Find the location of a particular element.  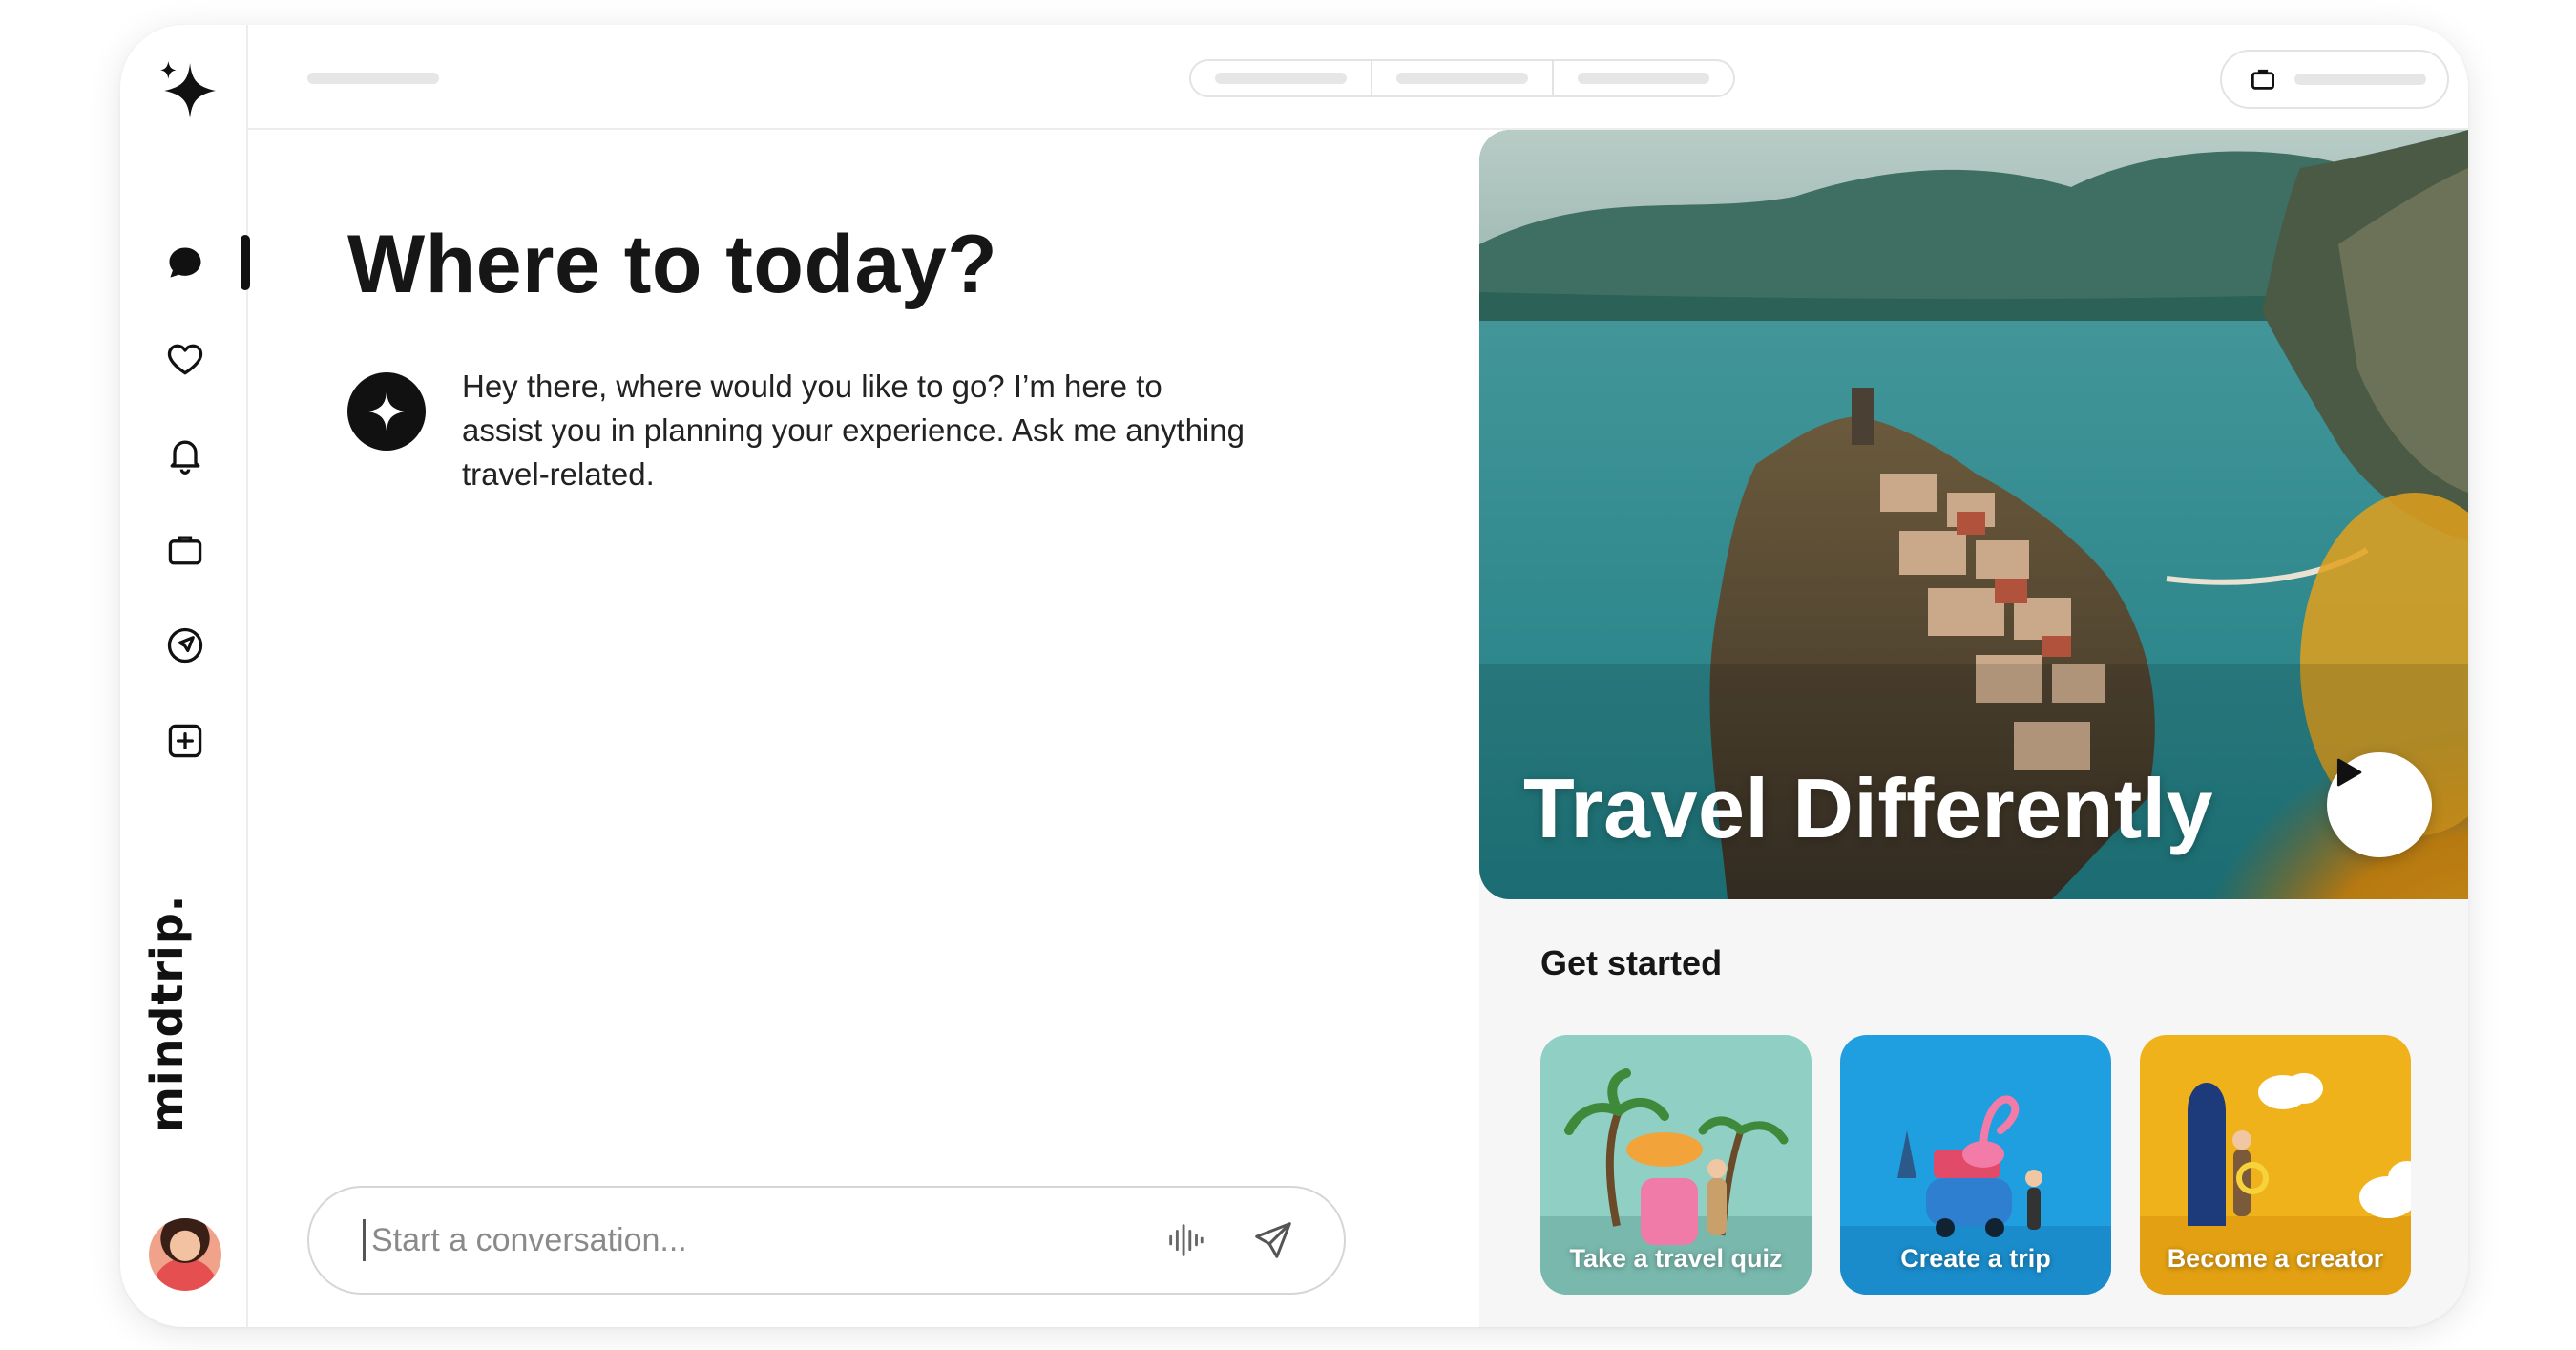

message-composer is located at coordinates (826, 1240).